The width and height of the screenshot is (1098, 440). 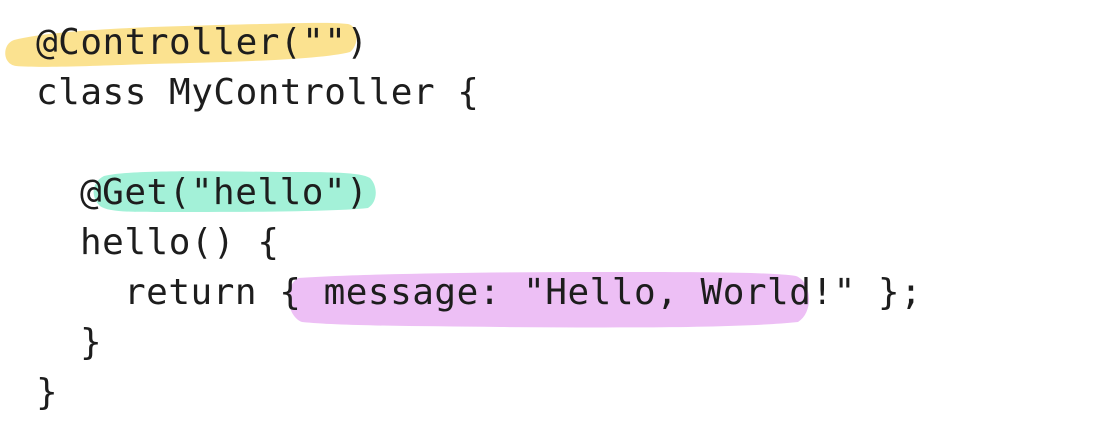 I want to click on code-line-method-close: }, so click(x=91, y=342).